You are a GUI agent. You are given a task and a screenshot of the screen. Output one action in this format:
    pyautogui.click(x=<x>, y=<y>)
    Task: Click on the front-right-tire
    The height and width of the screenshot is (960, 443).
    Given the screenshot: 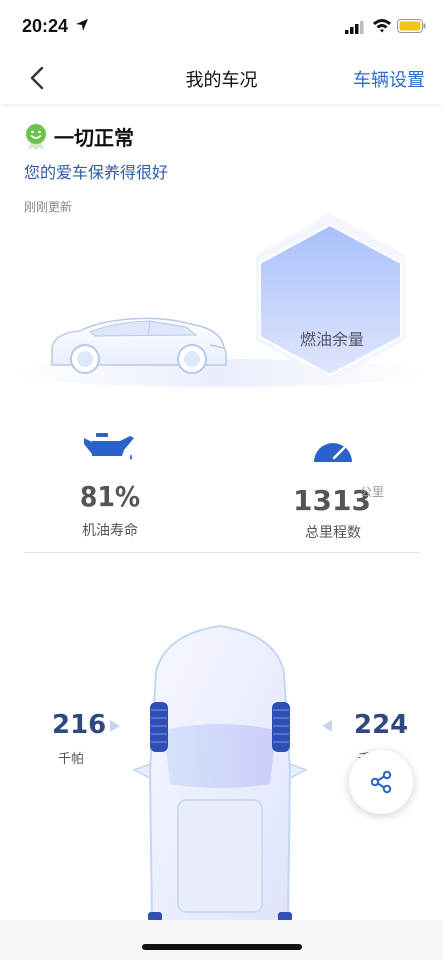 What is the action you would take?
    pyautogui.click(x=281, y=727)
    